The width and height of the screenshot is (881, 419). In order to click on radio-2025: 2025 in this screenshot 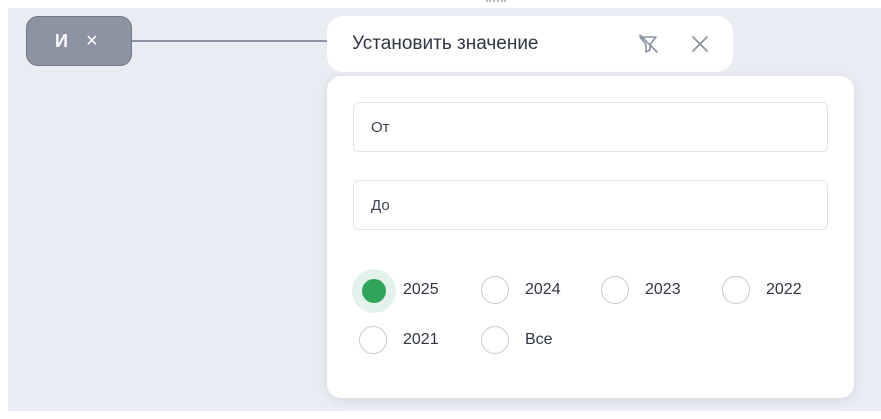, I will do `click(395, 291)`.